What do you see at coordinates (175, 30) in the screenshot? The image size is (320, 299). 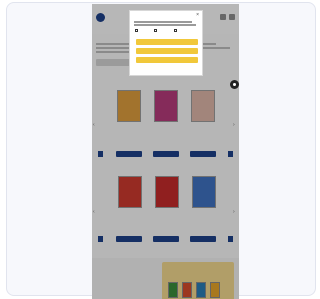 I see `marketing-checkbox` at bounding box center [175, 30].